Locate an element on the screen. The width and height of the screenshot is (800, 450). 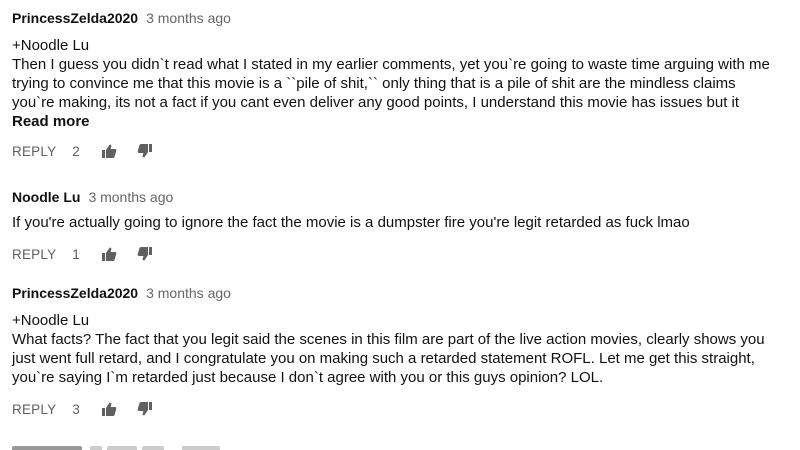
comment-actions: REPLY 2 is located at coordinates (403, 151).